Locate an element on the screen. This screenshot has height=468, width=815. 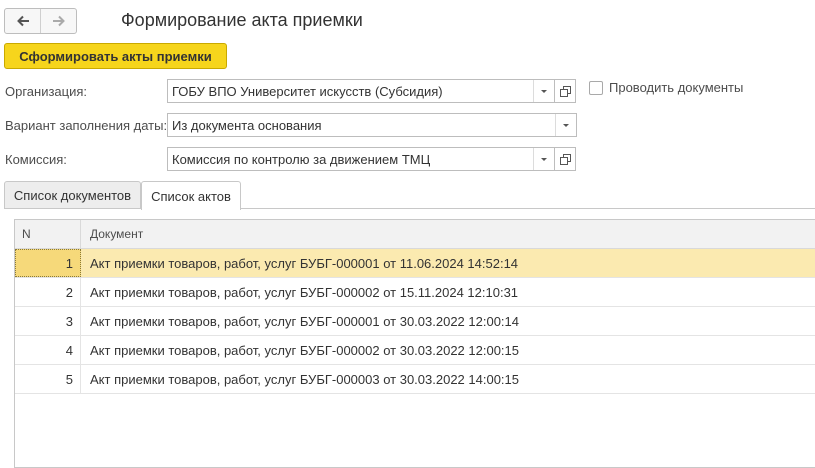
tab-documents-list: Список документов is located at coordinates (72, 195).